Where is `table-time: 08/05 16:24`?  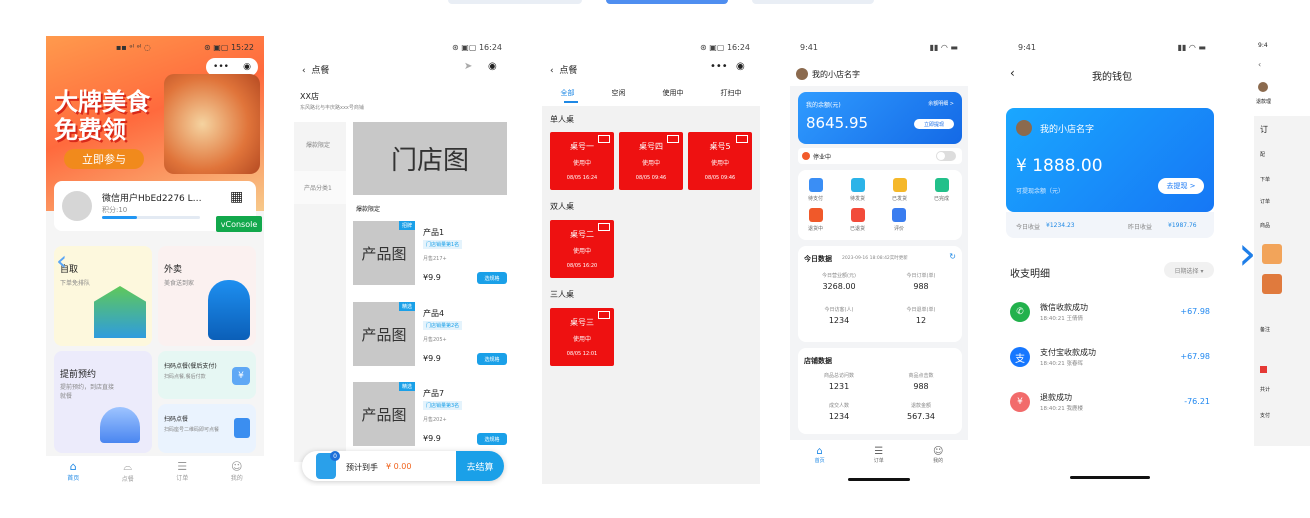
table-time: 08/05 16:24 is located at coordinates (582, 178).